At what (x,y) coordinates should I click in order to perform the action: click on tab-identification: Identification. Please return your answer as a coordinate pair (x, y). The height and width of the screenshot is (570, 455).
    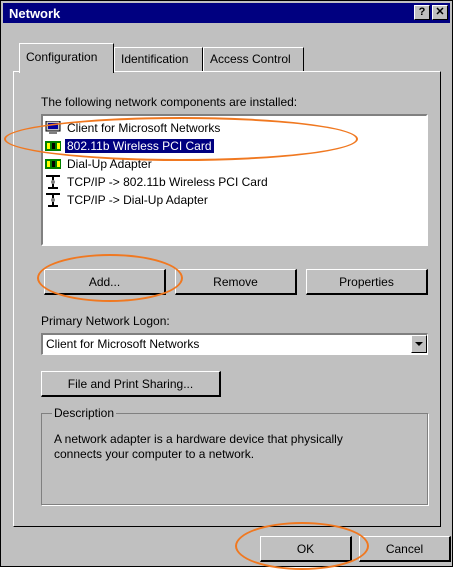
    Looking at the image, I should click on (158, 59).